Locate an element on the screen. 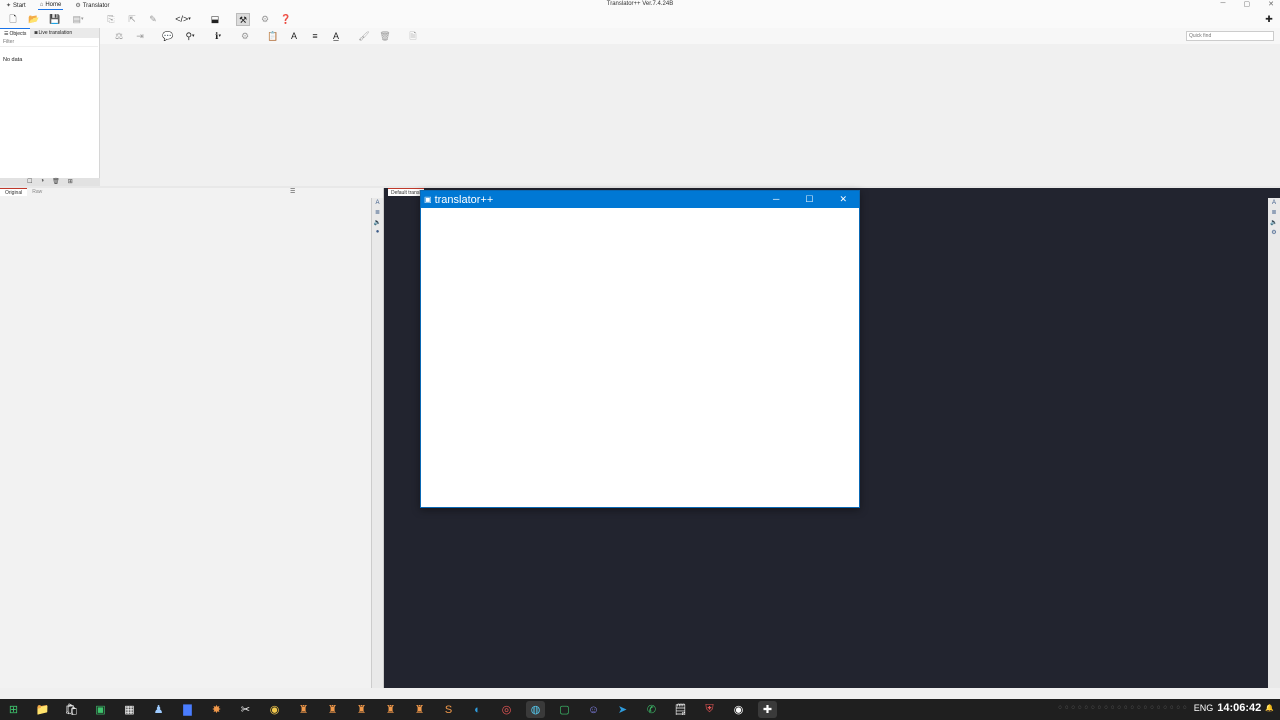 This screenshot has width=1280, height=720. tab-live-translation-label: Live translation is located at coordinates (55, 33).